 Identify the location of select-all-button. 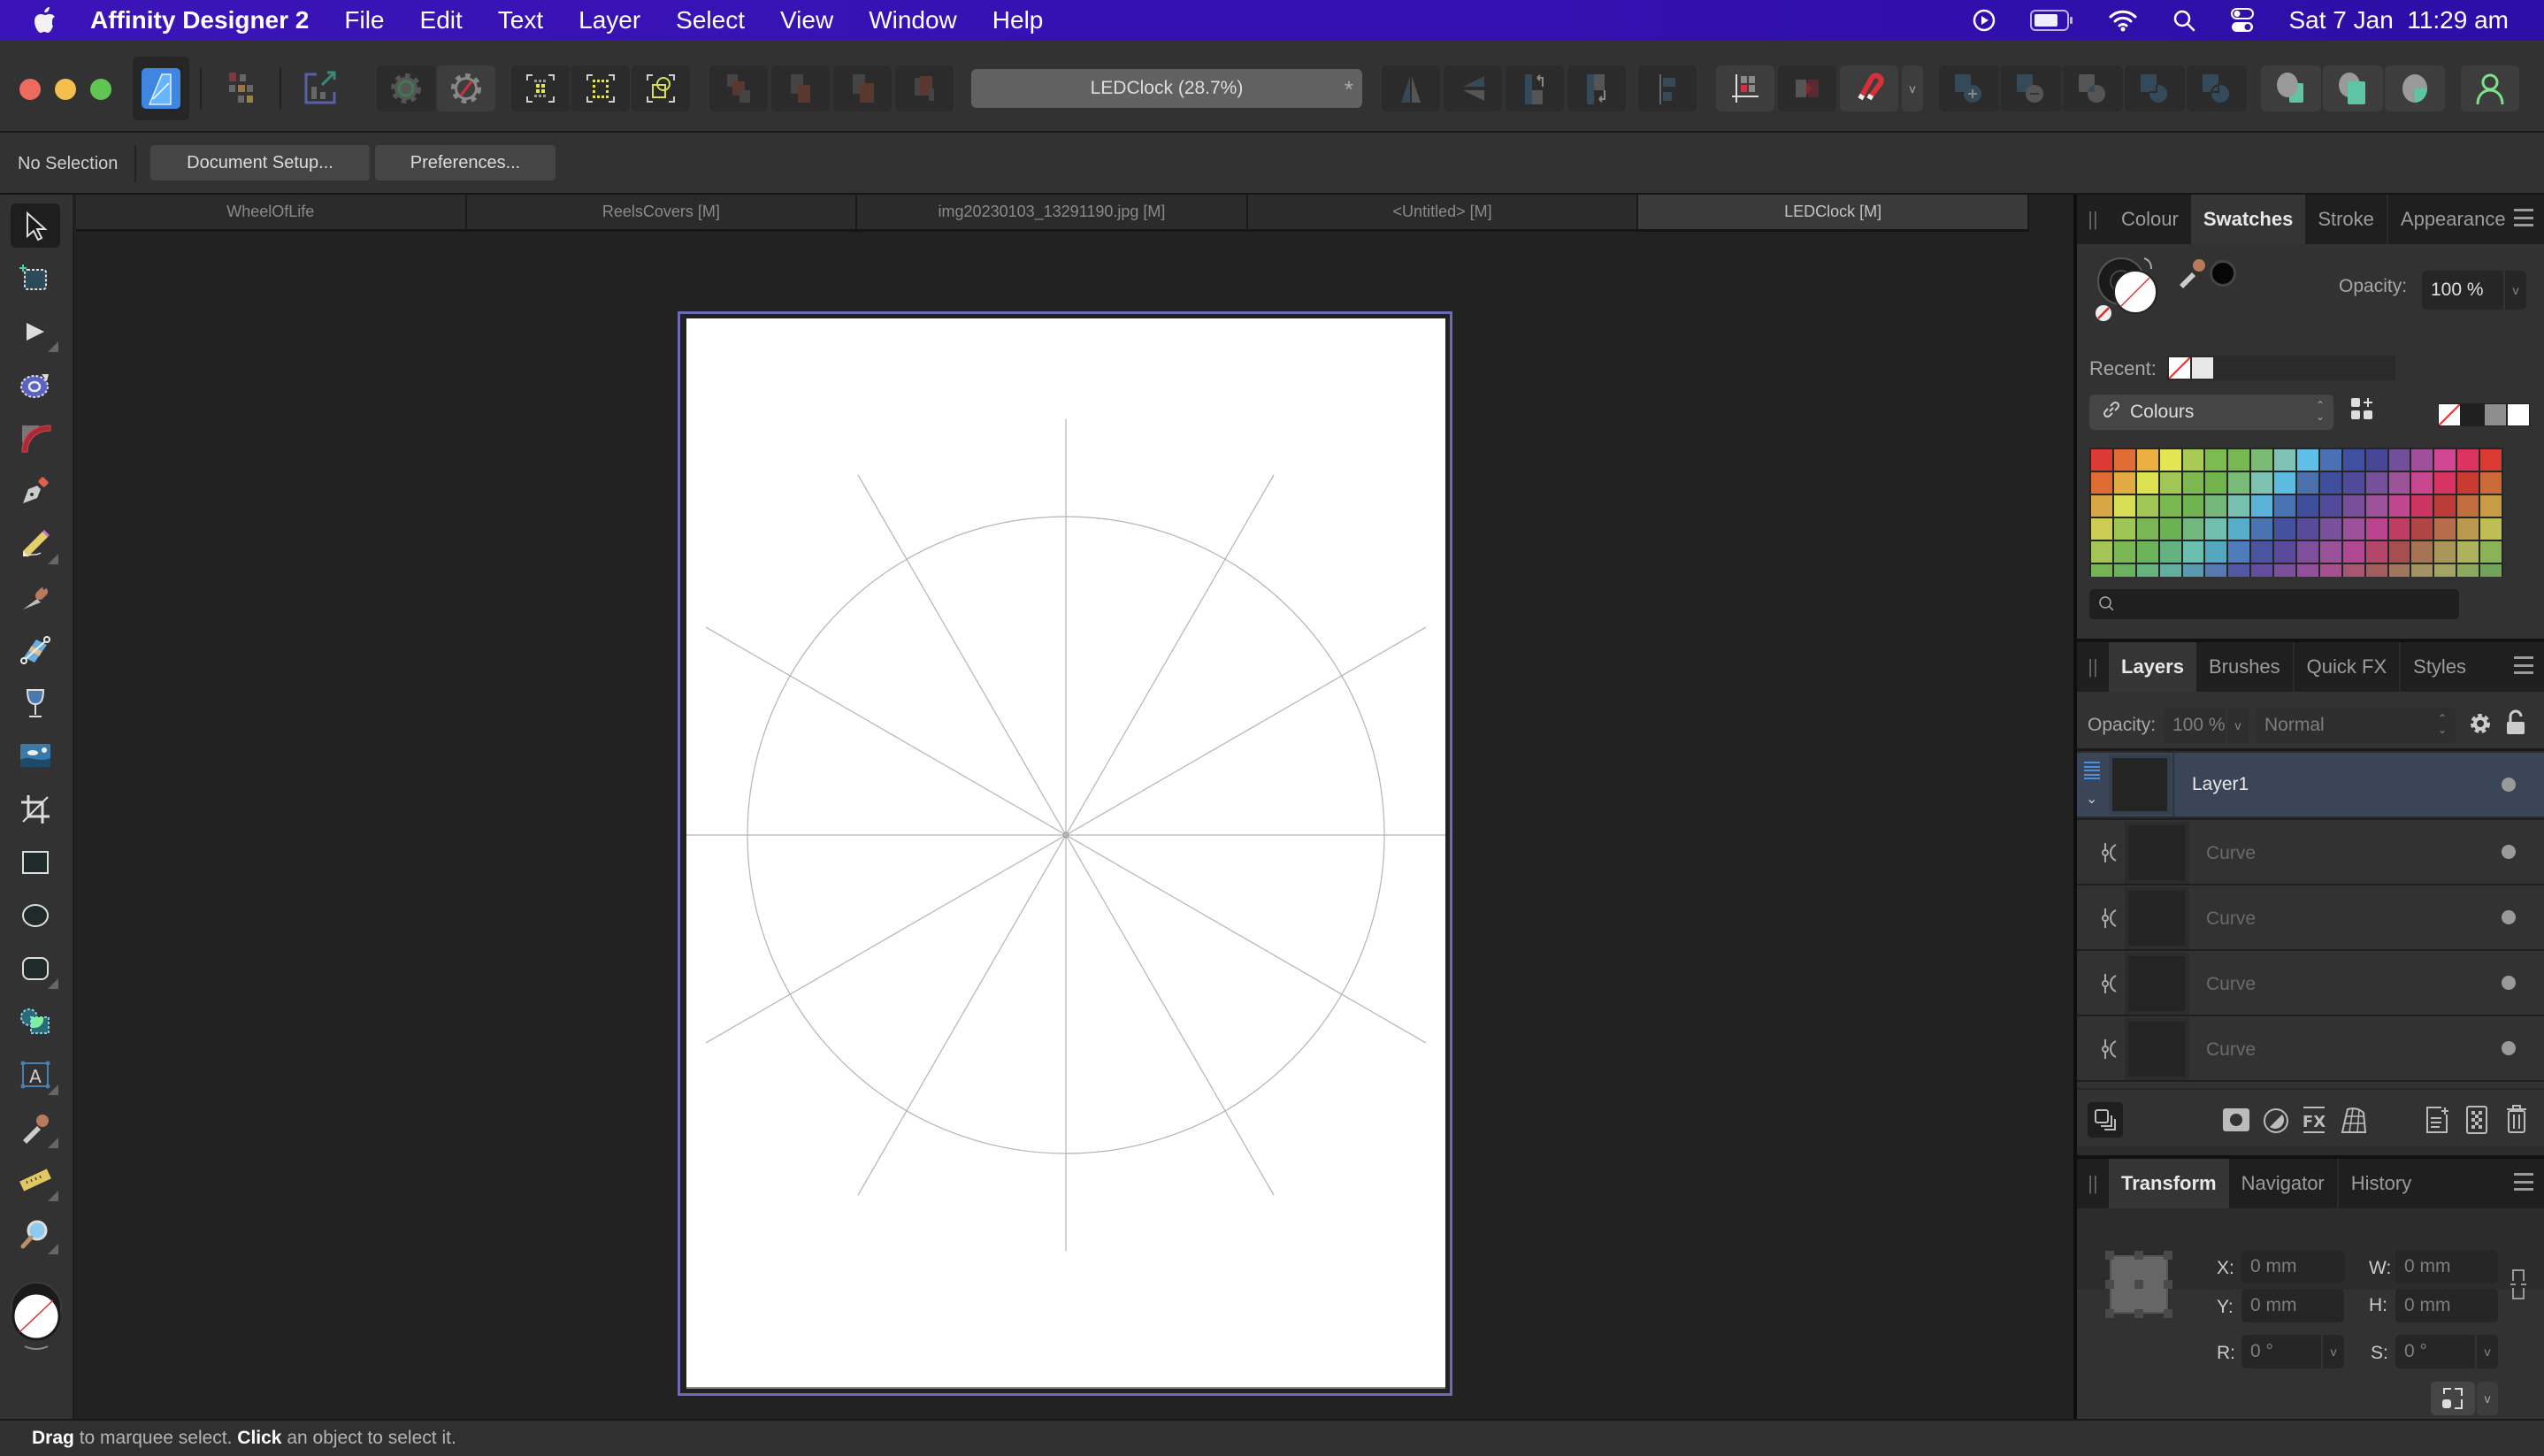
(540, 88).